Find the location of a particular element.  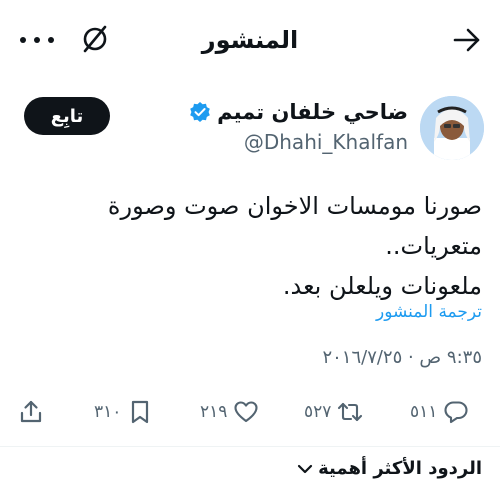

author-name-text: ضاحي خلفان تميم is located at coordinates (312, 112).